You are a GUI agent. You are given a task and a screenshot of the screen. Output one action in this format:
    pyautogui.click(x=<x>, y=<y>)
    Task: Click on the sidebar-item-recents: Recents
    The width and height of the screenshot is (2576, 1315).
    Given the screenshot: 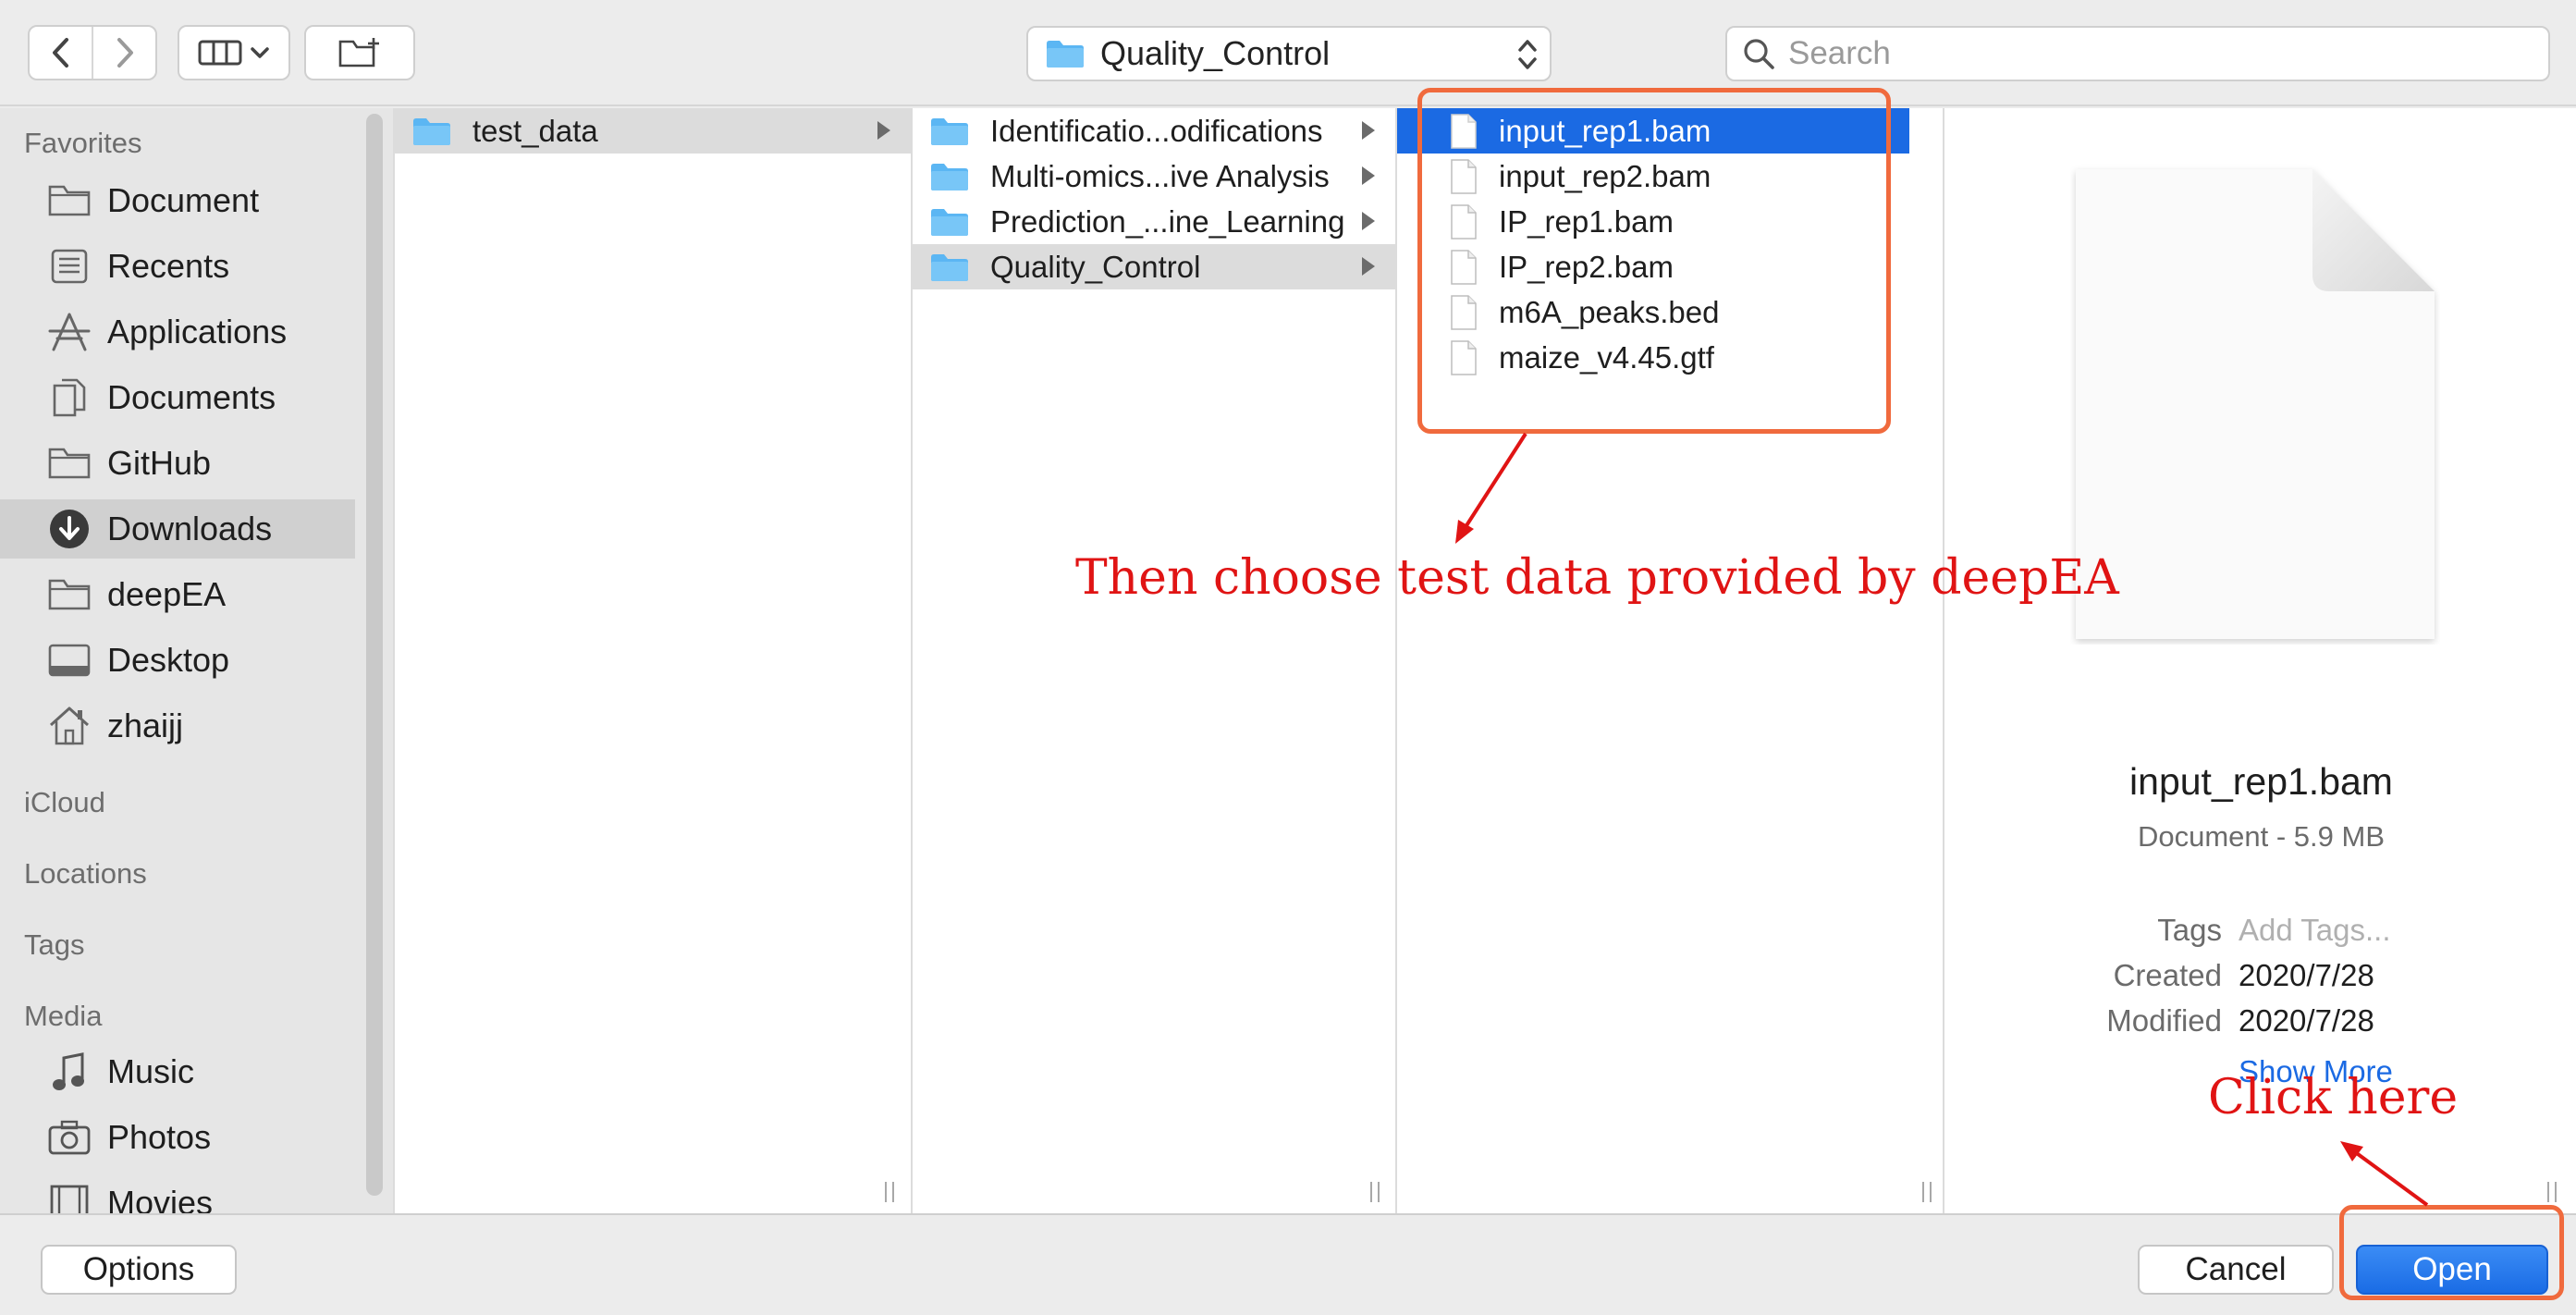 What is the action you would take?
    pyautogui.click(x=177, y=266)
    